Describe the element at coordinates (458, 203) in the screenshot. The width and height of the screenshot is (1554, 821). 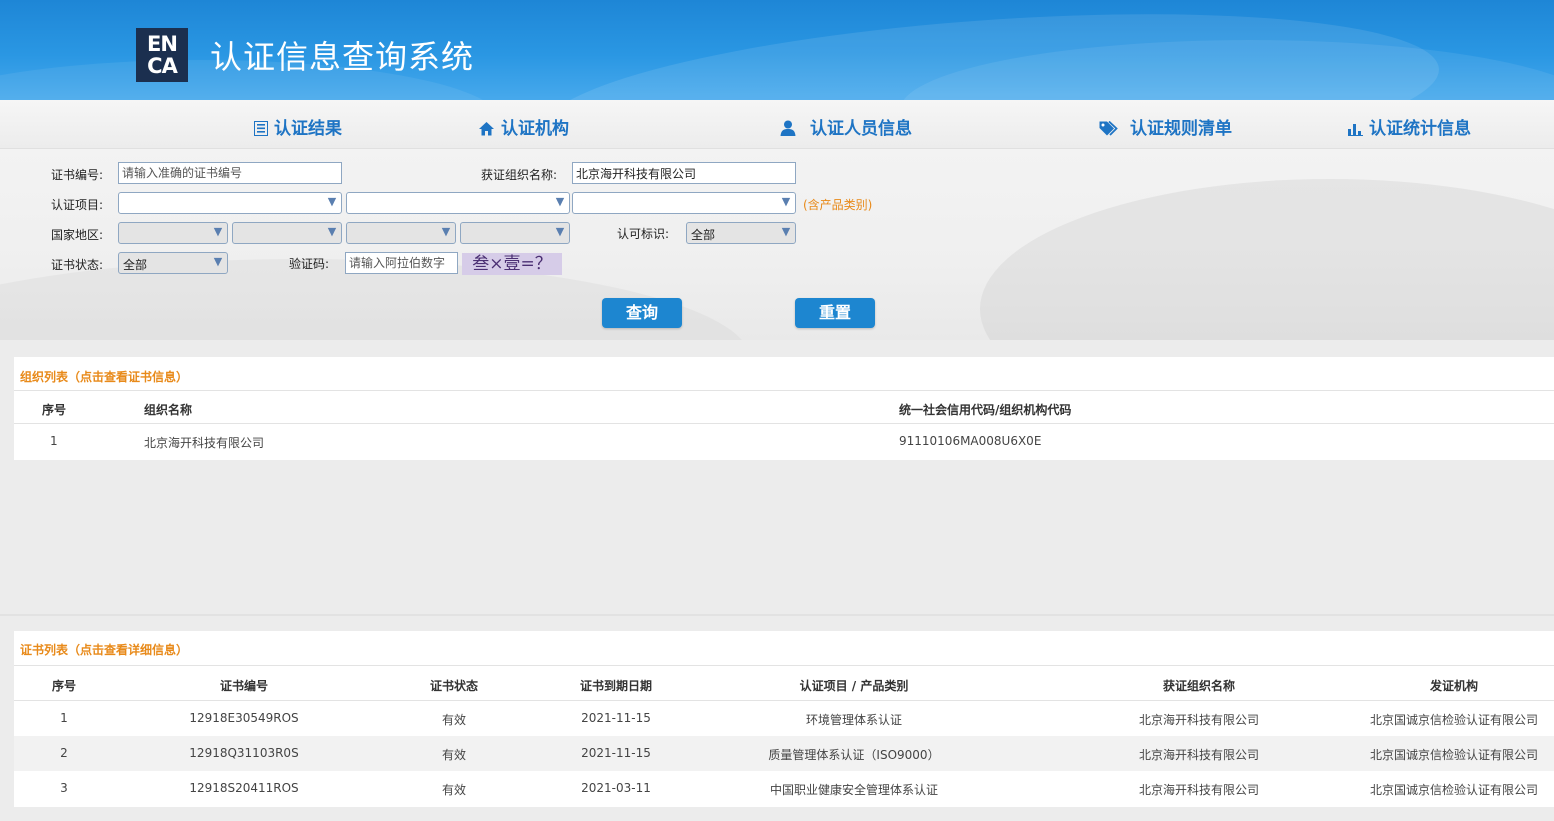
I see `project-select-2: ▼` at that location.